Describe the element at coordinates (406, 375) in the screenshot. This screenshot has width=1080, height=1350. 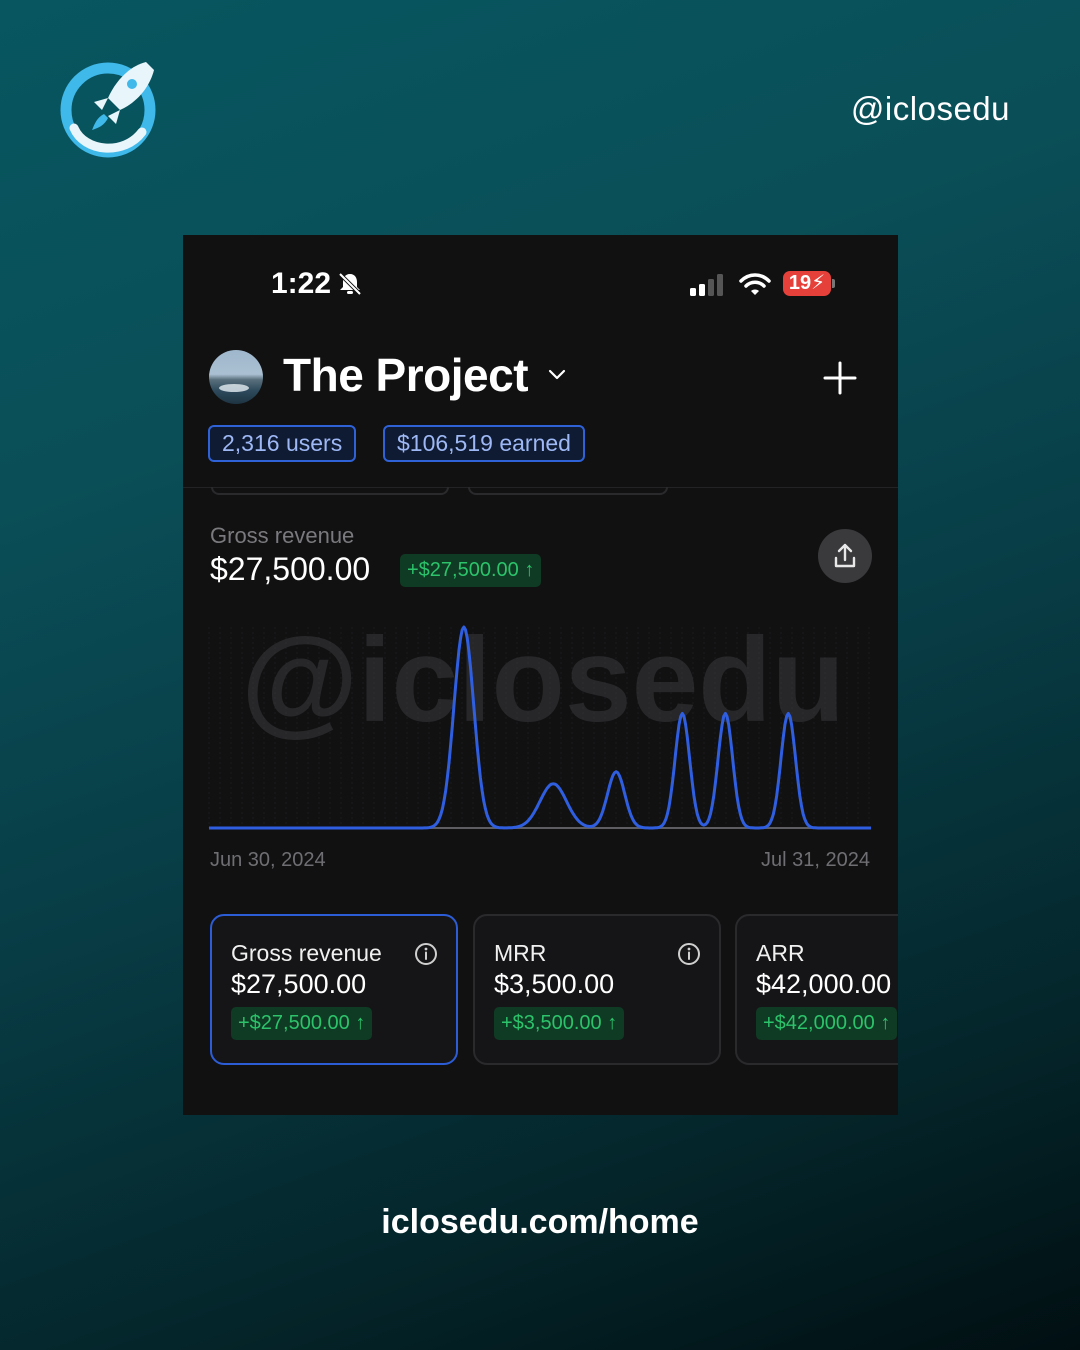
I see `project-title: The Project` at that location.